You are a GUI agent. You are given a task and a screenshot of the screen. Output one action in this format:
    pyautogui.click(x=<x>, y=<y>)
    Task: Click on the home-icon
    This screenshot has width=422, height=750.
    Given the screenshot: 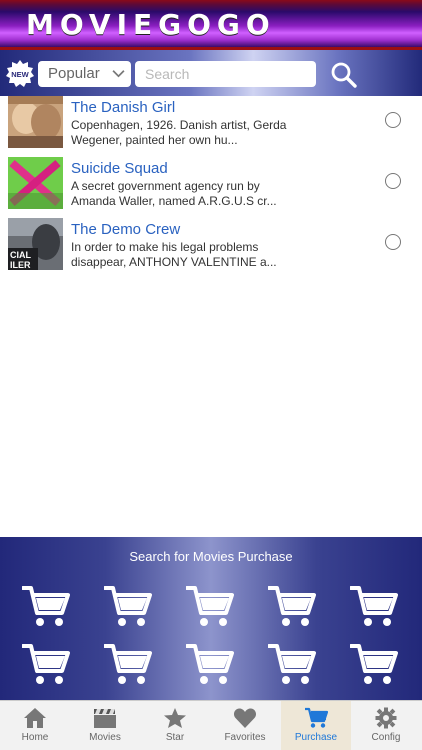 What is the action you would take?
    pyautogui.click(x=35, y=718)
    